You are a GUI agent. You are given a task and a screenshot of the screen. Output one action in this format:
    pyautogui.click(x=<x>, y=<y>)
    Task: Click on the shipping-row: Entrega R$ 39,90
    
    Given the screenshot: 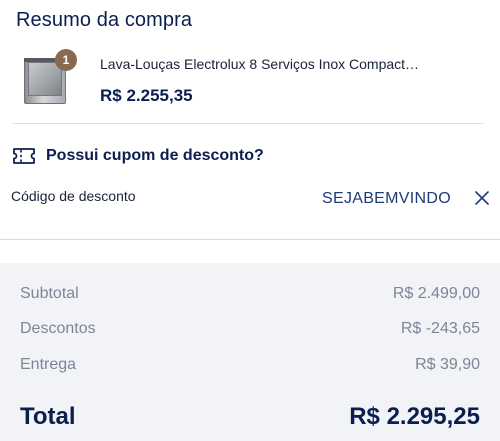 What is the action you would take?
    pyautogui.click(x=250, y=367)
    